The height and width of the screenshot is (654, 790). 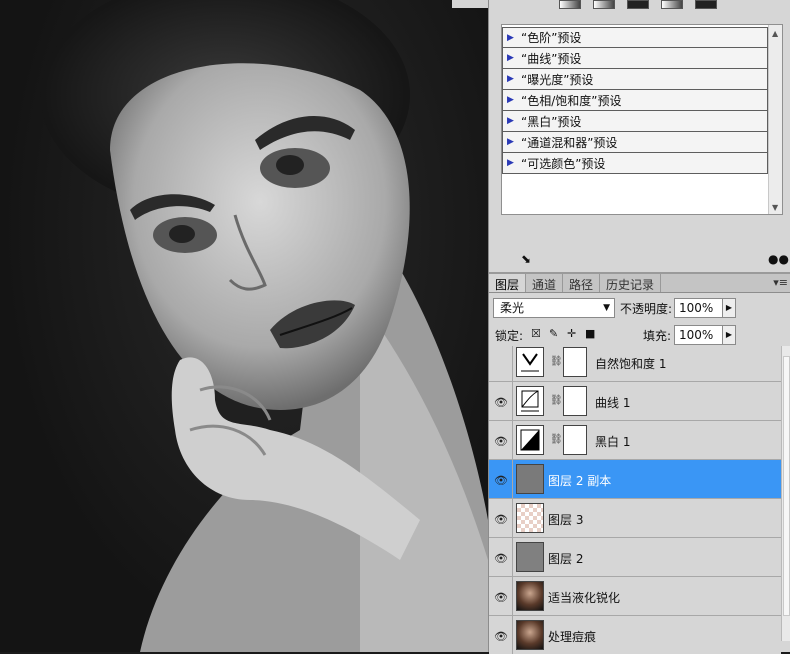 What do you see at coordinates (545, 283) in the screenshot?
I see `tab-channels: 通道` at bounding box center [545, 283].